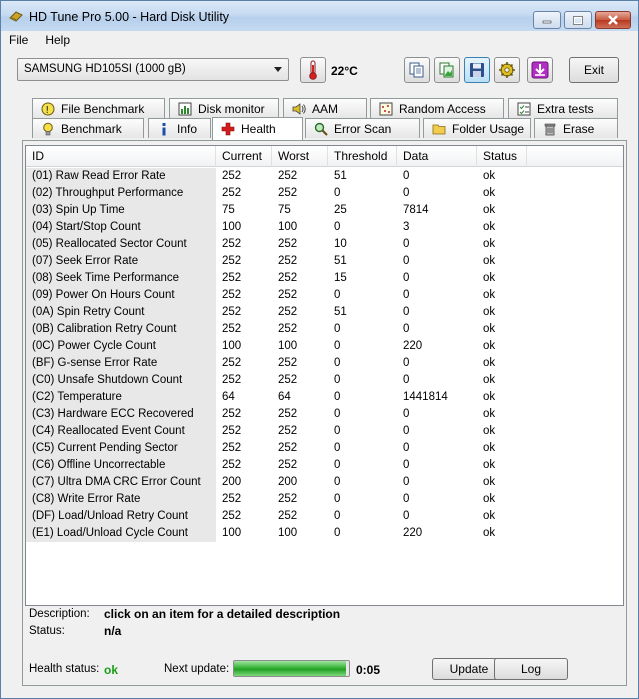  Describe the element at coordinates (88, 128) in the screenshot. I see `tab-benchmark: Benchmark` at that location.